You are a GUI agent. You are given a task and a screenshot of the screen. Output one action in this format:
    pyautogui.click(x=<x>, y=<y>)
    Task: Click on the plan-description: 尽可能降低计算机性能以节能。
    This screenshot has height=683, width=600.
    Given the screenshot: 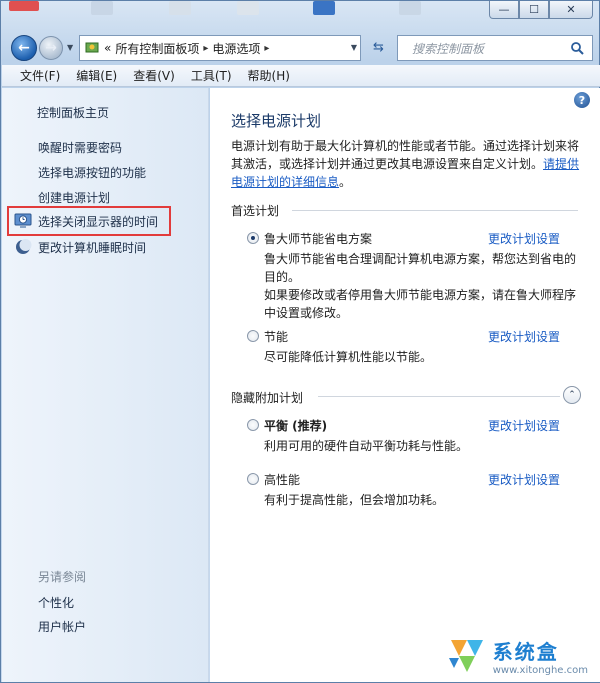 What is the action you would take?
    pyautogui.click(x=348, y=357)
    